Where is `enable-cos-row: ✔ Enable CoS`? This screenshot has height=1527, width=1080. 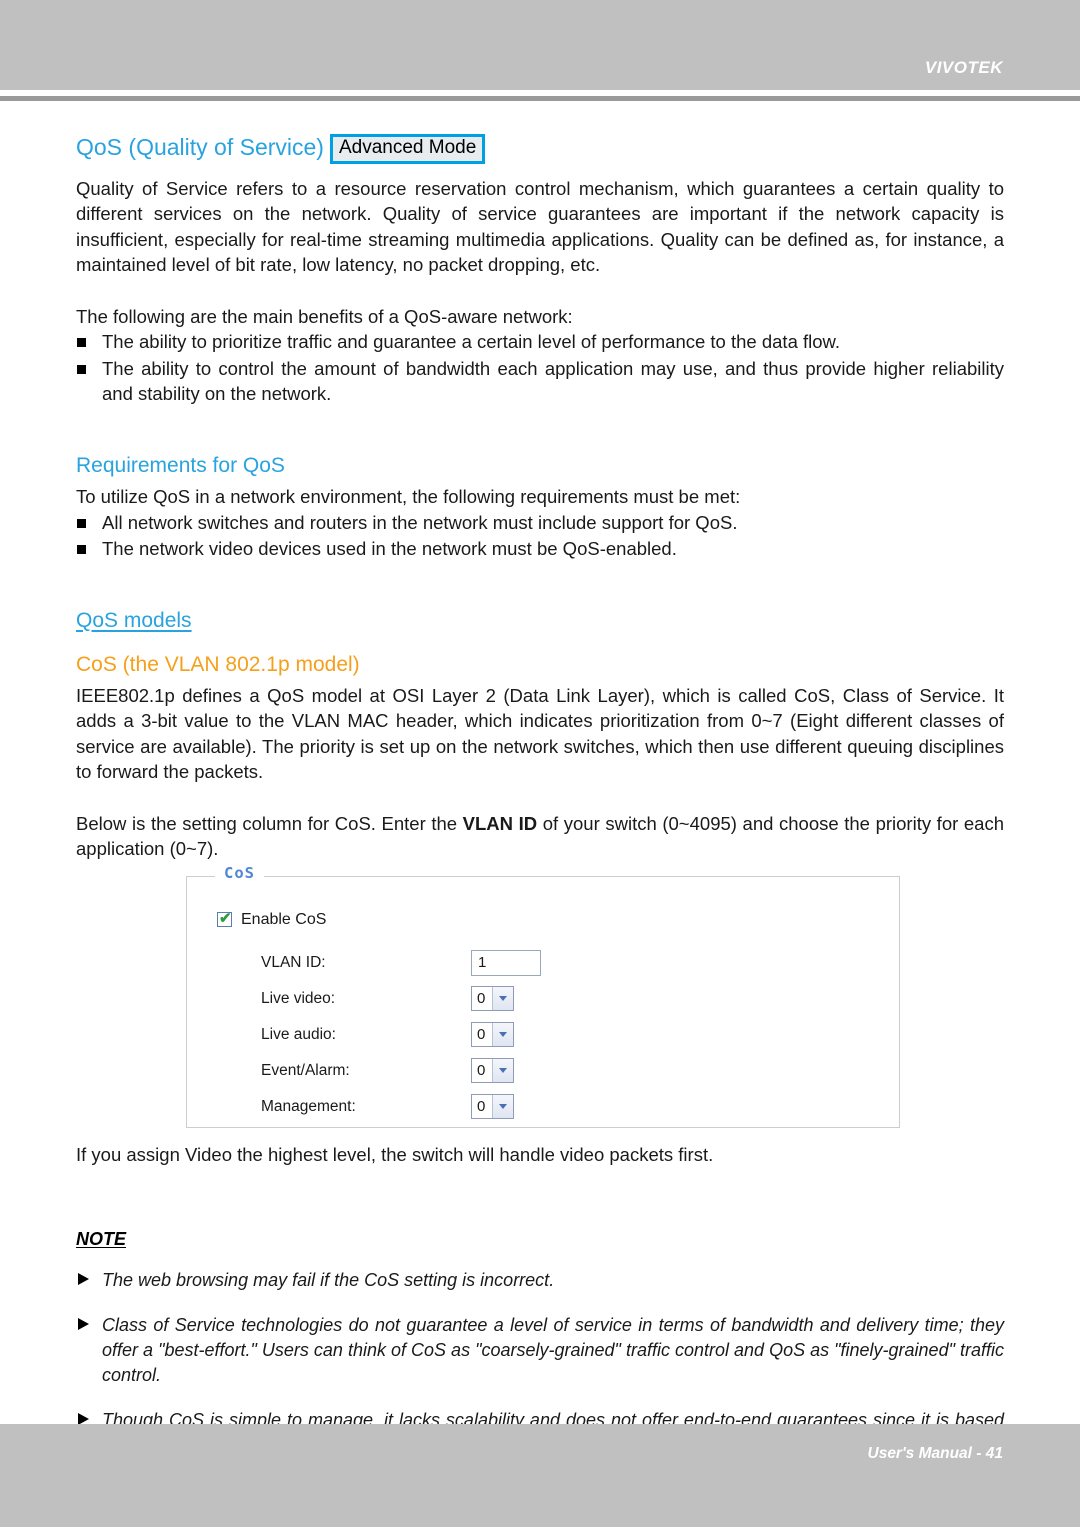 enable-cos-row: ✔ Enable CoS is located at coordinates (558, 920).